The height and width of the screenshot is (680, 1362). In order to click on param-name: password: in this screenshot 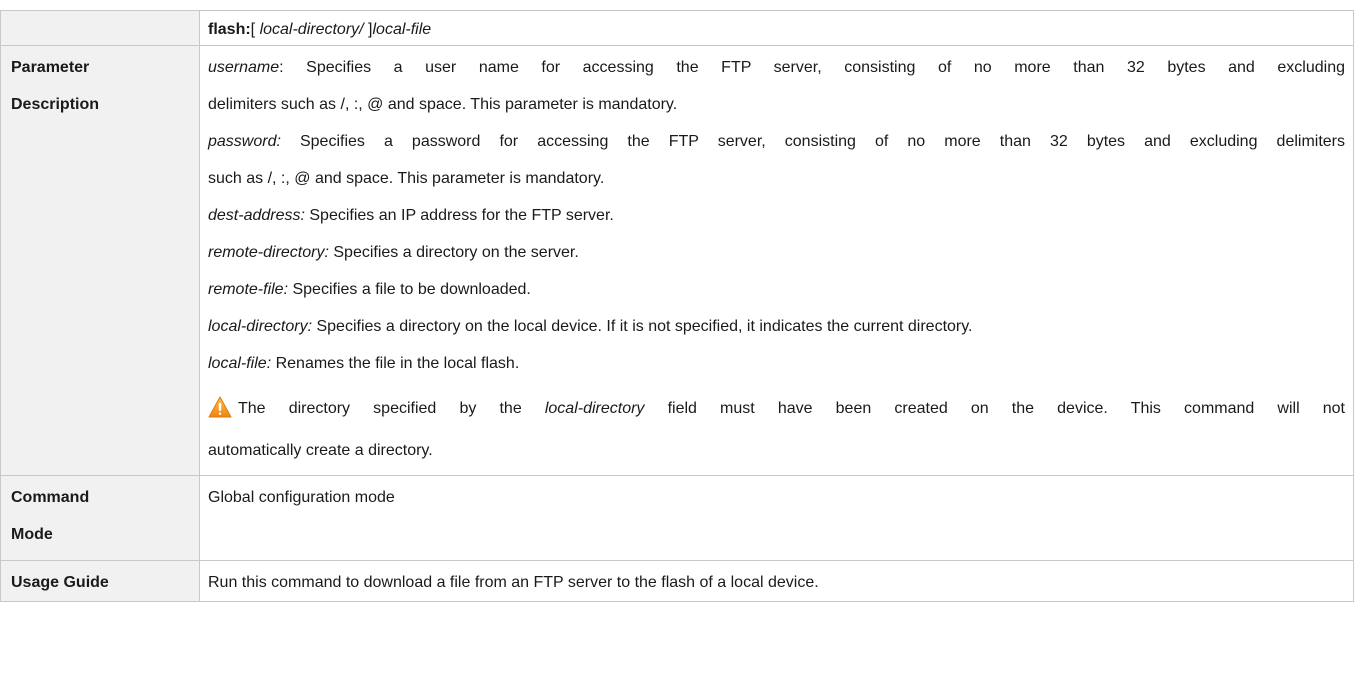, I will do `click(244, 141)`.